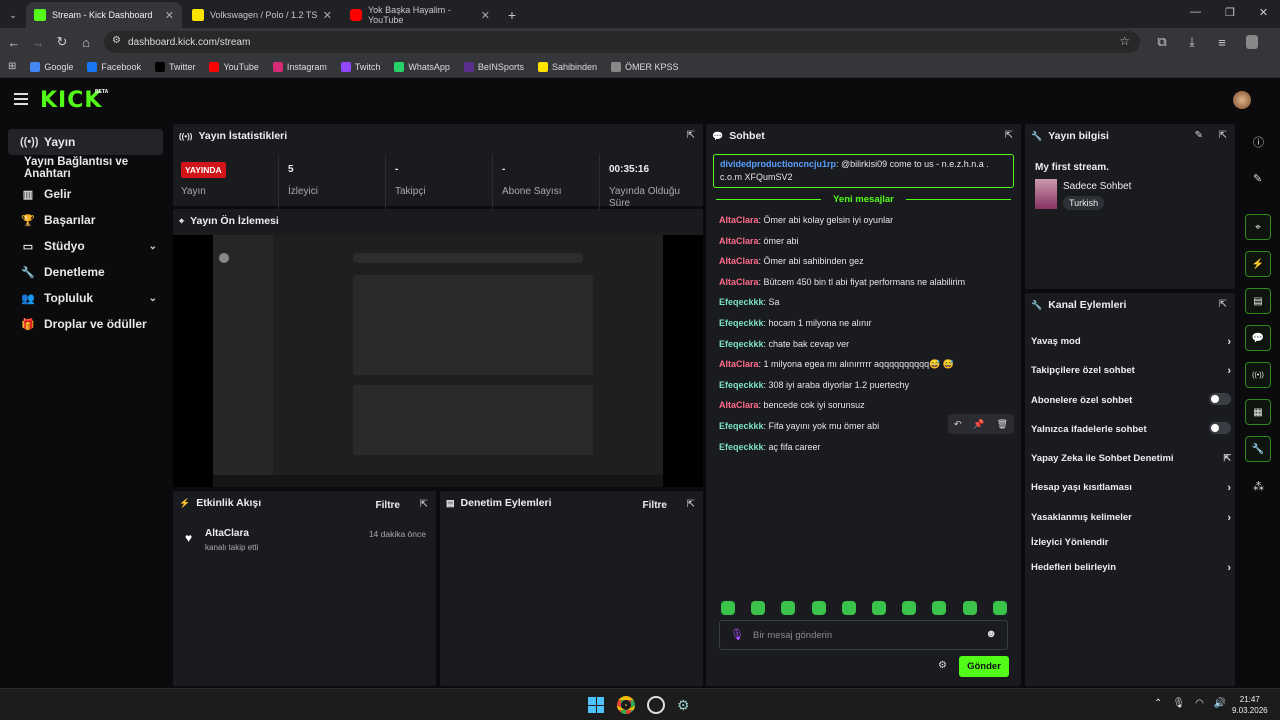 The image size is (1280, 720). Describe the element at coordinates (85, 272) in the screenshot. I see `sidebar-item-denetleme: 🔧 Denetleme` at that location.